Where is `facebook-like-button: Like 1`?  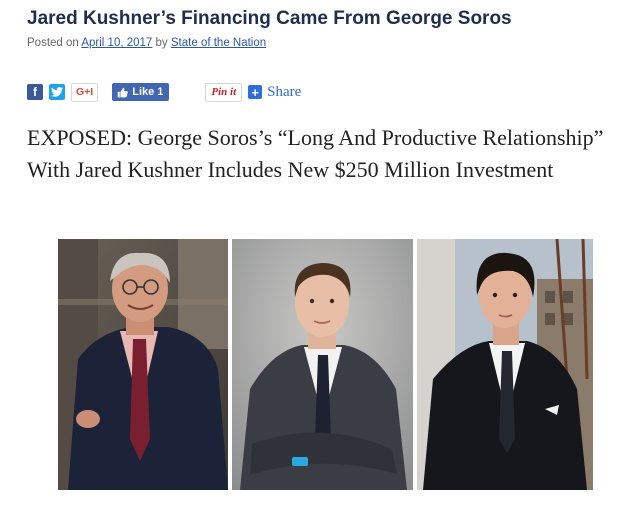
facebook-like-button: Like 1 is located at coordinates (141, 92).